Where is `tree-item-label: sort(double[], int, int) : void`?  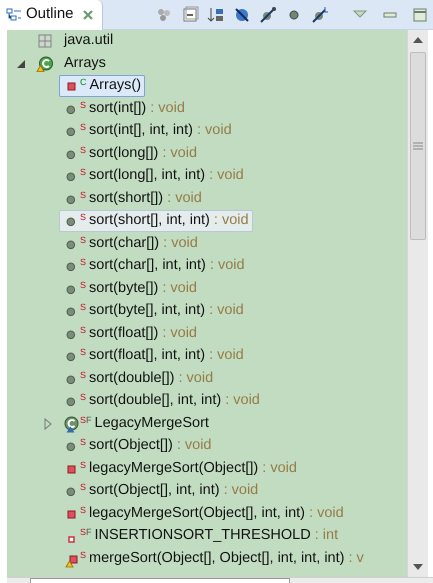 tree-item-label: sort(double[], int, int) : void is located at coordinates (174, 400).